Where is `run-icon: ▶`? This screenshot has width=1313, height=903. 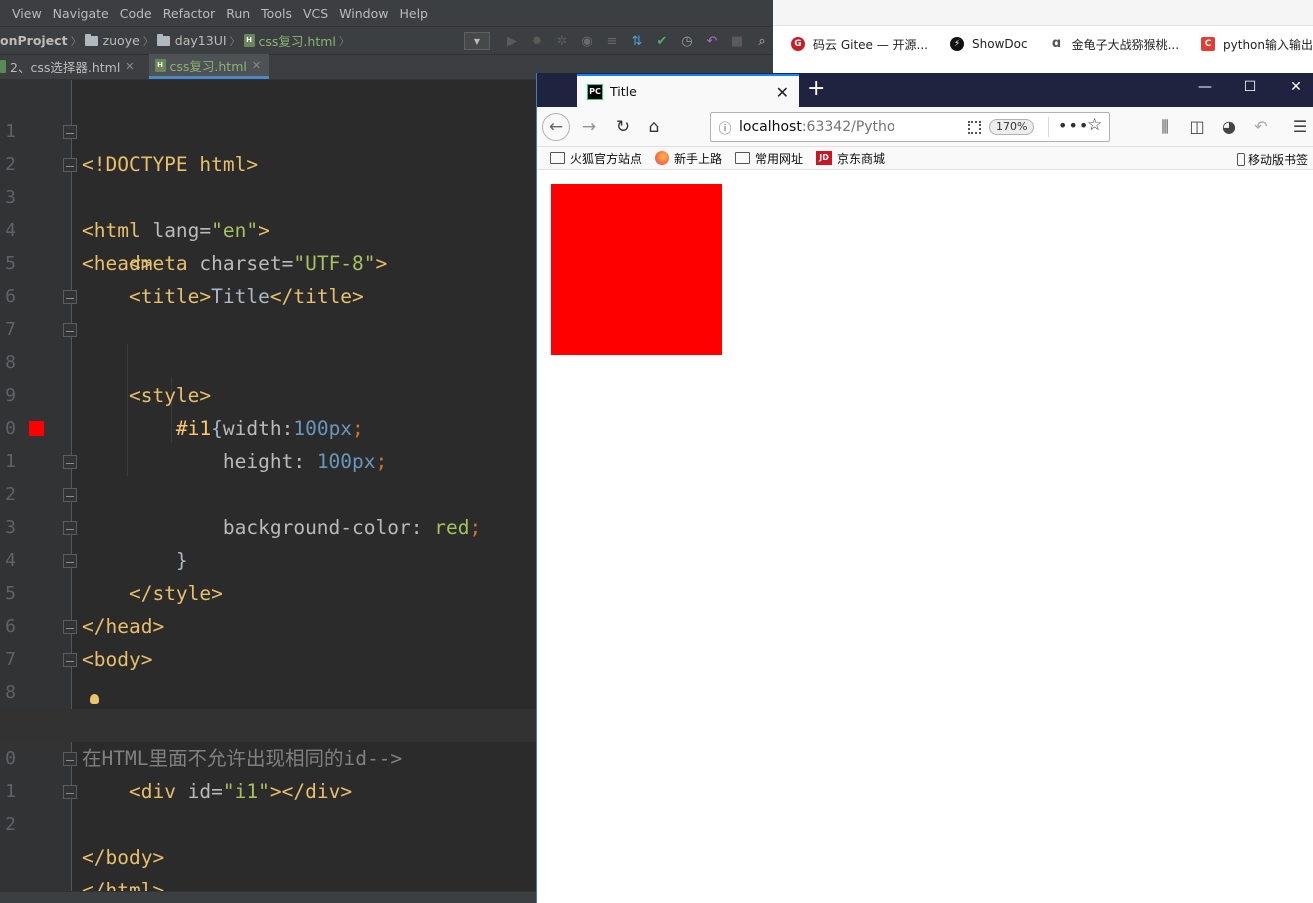
run-icon: ▶ is located at coordinates (512, 41).